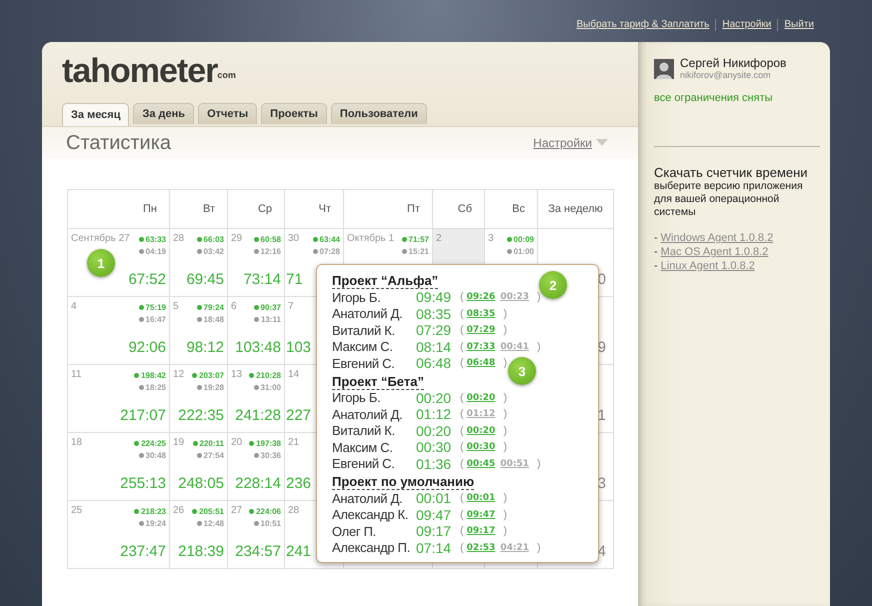  Describe the element at coordinates (147, 279) in the screenshot. I see `day-total: 67:52` at that location.